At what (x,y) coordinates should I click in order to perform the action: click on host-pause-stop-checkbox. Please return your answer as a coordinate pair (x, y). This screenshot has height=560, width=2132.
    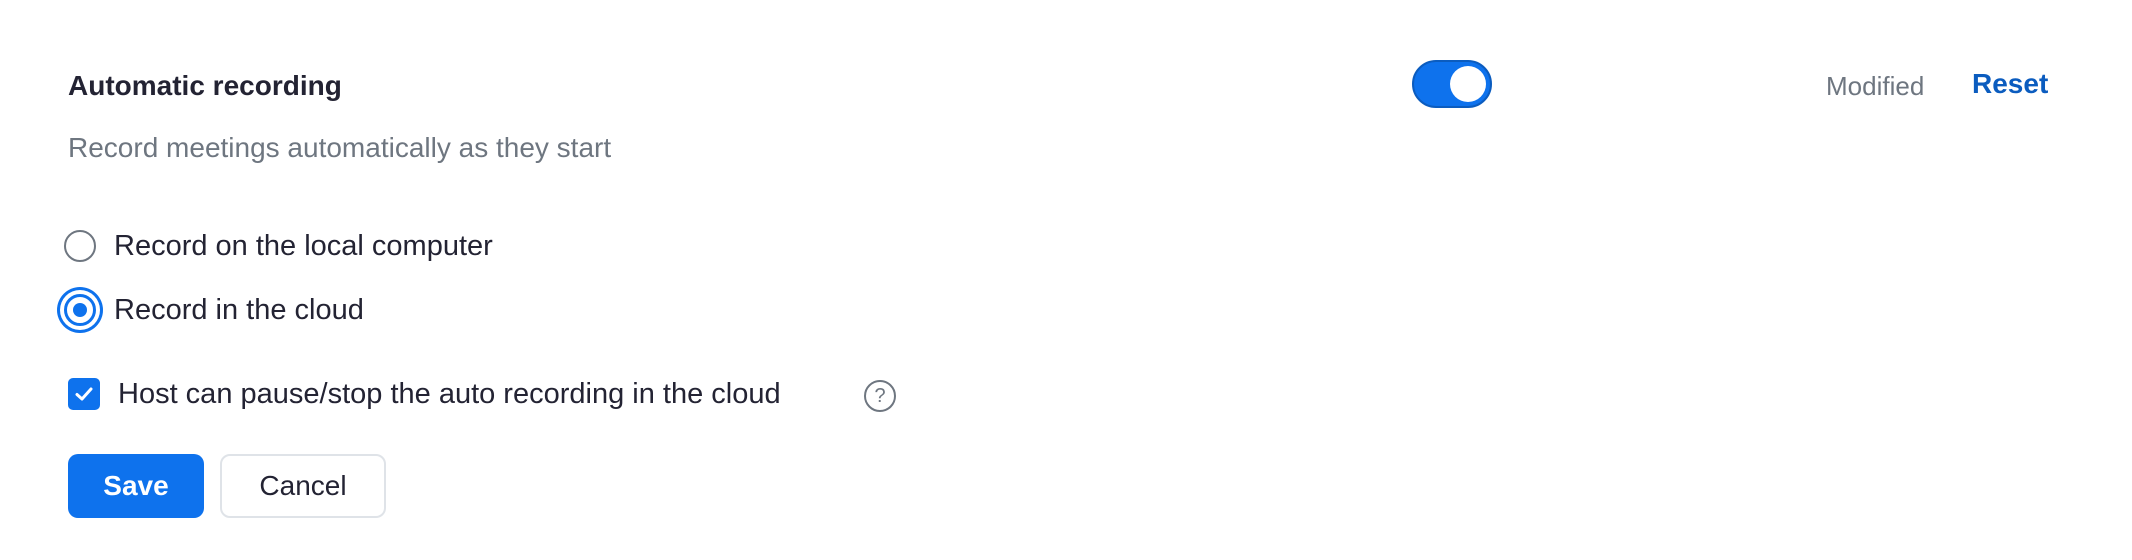
    Looking at the image, I should click on (84, 394).